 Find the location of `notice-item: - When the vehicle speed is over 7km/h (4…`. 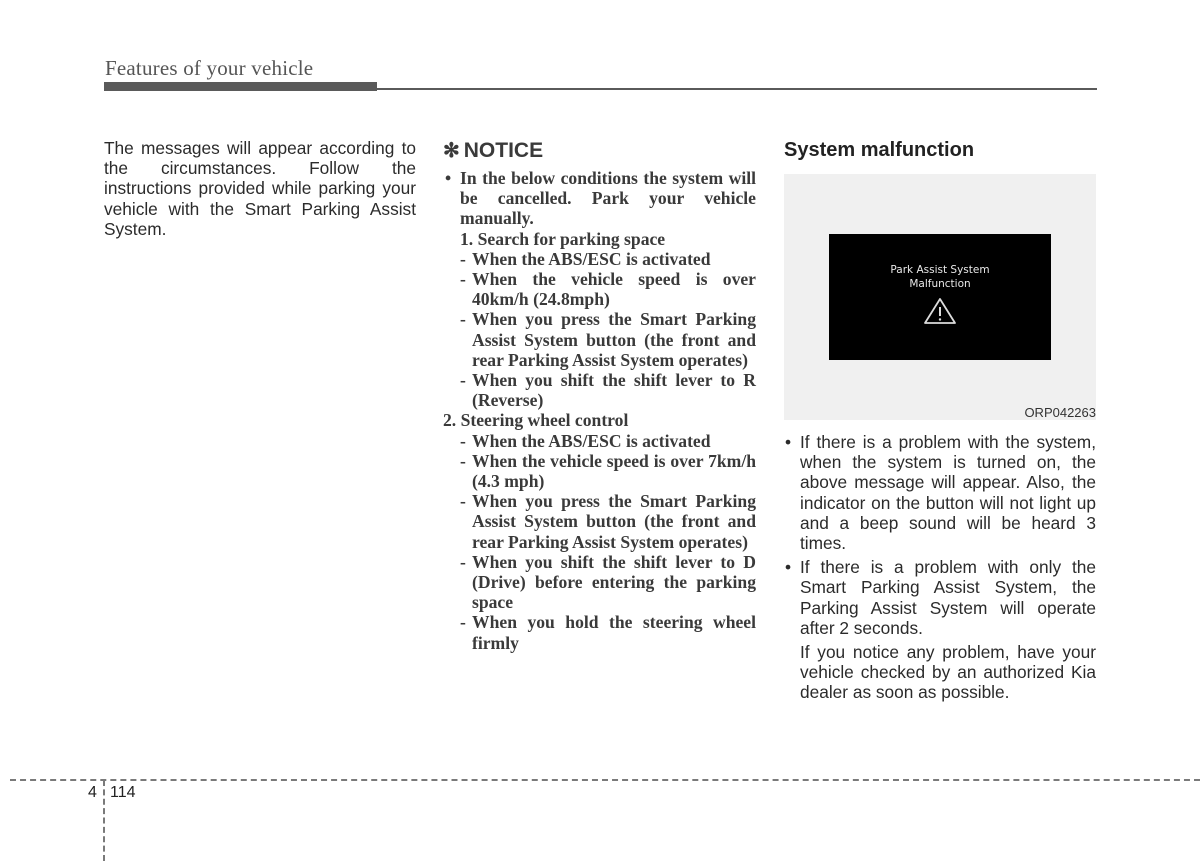

notice-item: - When the vehicle speed is over 7km/h (4… is located at coordinates (599, 471).